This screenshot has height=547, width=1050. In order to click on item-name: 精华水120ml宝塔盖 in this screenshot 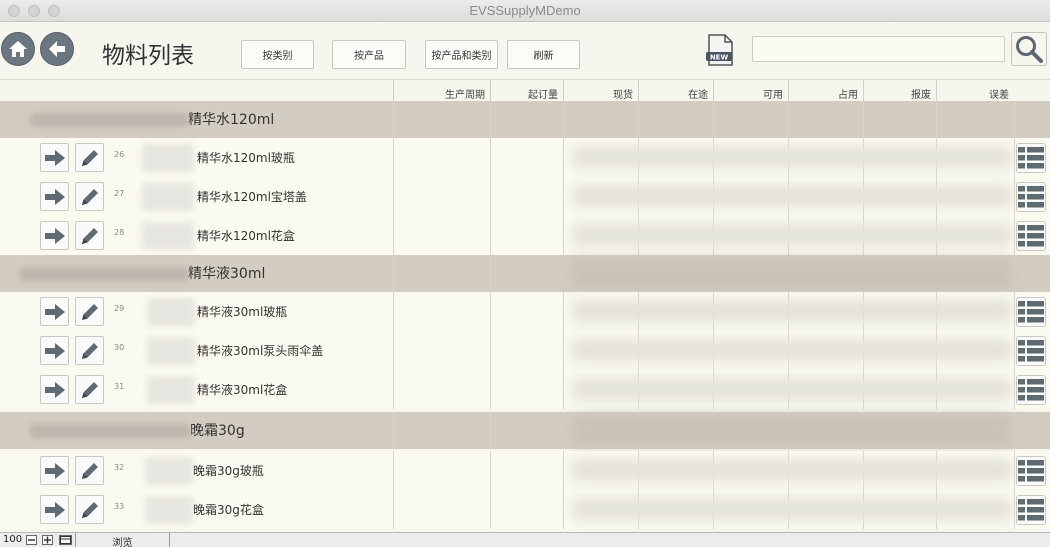, I will do `click(252, 197)`.